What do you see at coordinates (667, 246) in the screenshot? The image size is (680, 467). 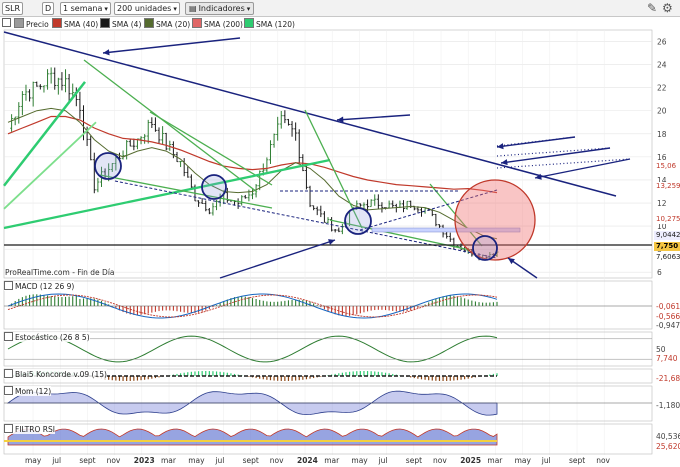 I see `price-tag: 7,750` at bounding box center [667, 246].